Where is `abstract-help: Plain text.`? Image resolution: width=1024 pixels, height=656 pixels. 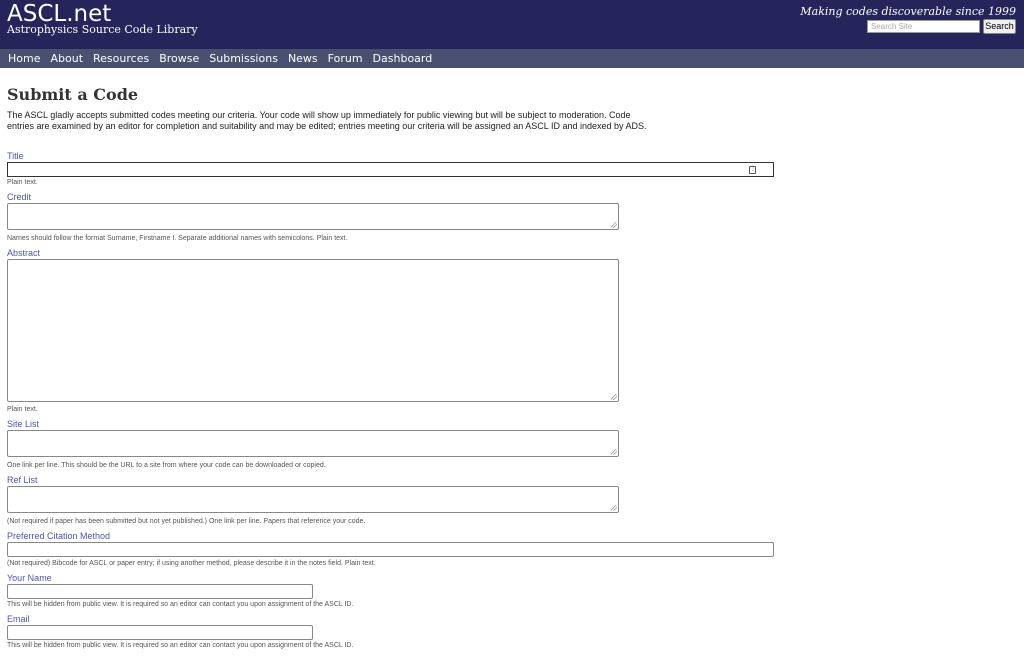 abstract-help: Plain text. is located at coordinates (22, 409).